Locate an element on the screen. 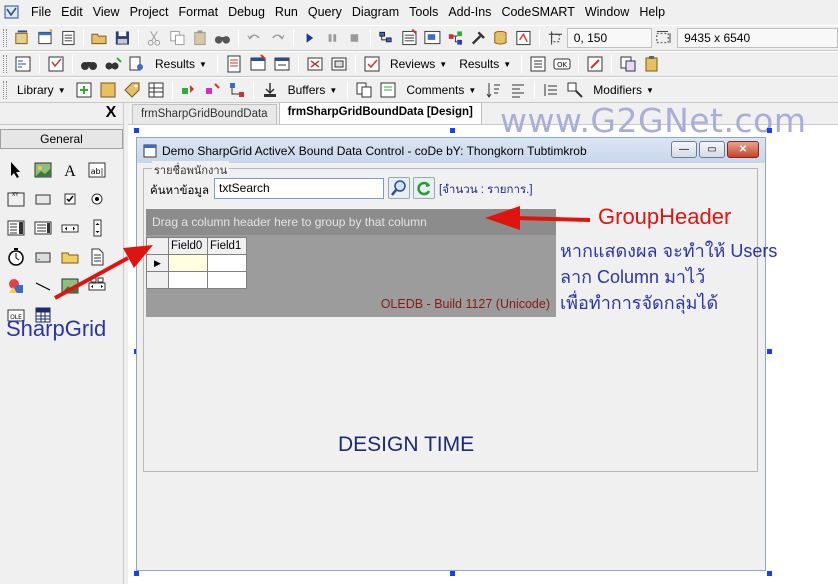 Image resolution: width=838 pixels, height=584 pixels. menu-window: Window is located at coordinates (607, 12).